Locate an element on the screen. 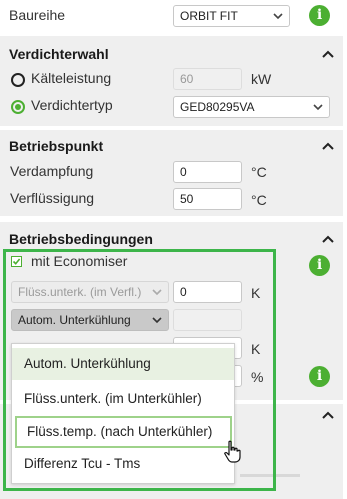 This screenshot has width=347, height=499. subcool-select-value: Flüss.unterk. (im Verfl.) is located at coordinates (80, 292).